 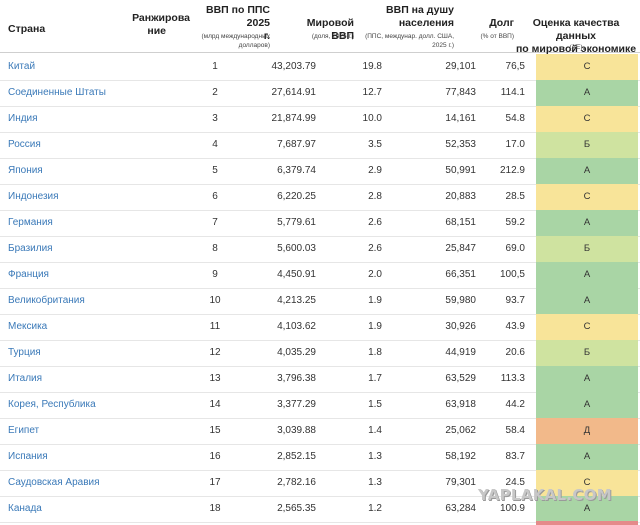 What do you see at coordinates (375, 456) in the screenshot?
I see `world-gdp-share-cell: 1.3` at bounding box center [375, 456].